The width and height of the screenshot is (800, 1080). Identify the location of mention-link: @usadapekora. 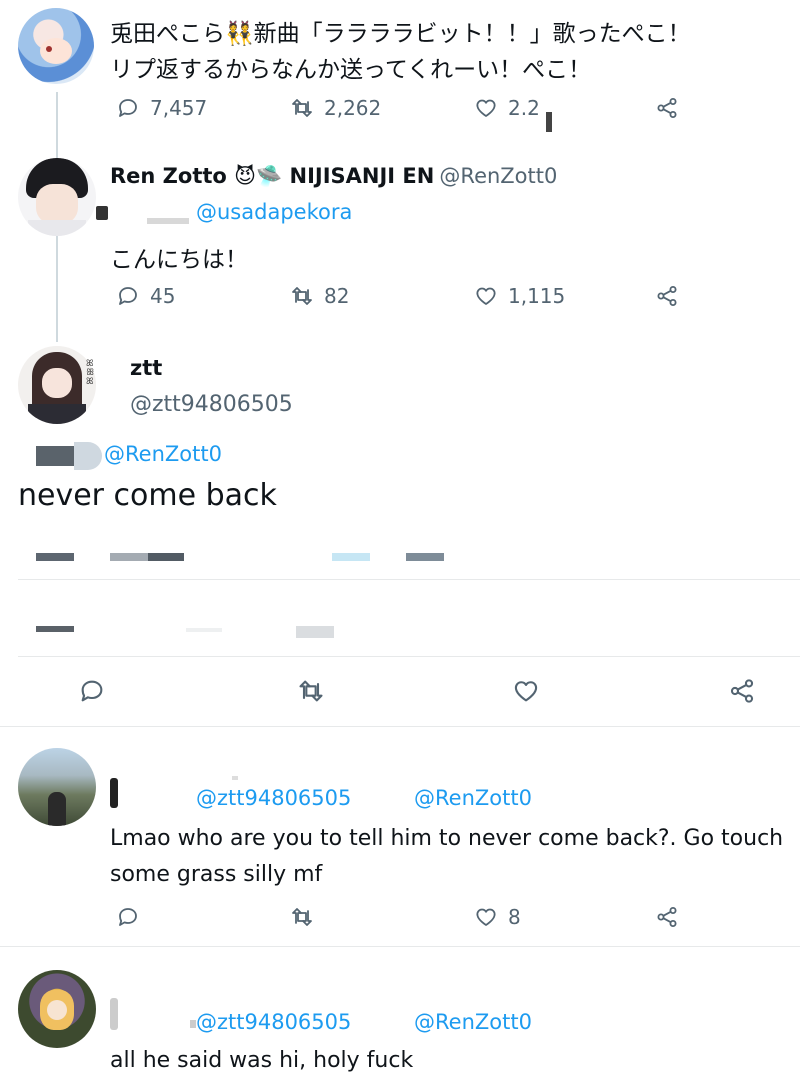
(274, 212).